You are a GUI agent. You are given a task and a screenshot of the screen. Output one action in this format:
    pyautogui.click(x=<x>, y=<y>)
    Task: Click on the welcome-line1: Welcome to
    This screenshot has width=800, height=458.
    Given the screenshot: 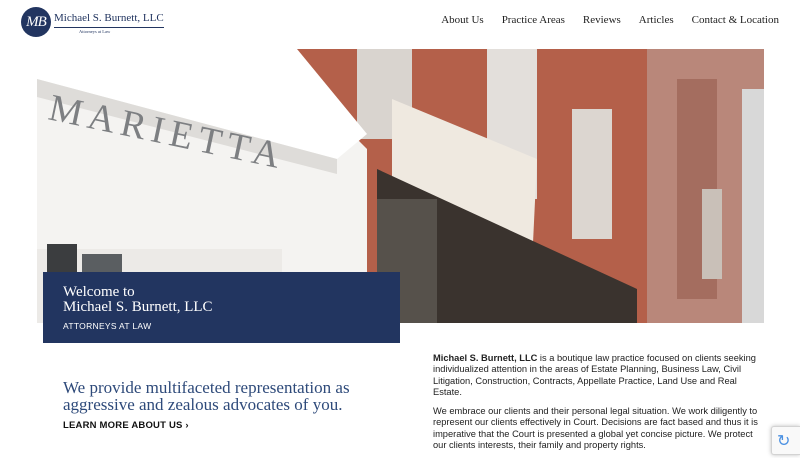 What is the action you would take?
    pyautogui.click(x=99, y=292)
    